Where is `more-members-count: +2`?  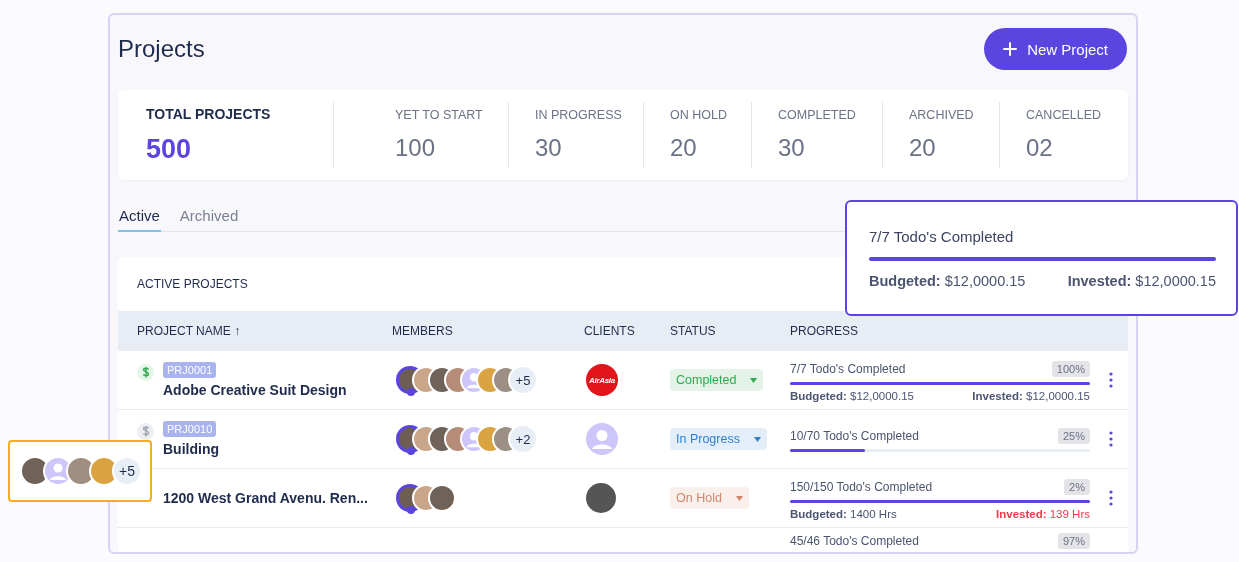
more-members-count: +2 is located at coordinates (523, 439).